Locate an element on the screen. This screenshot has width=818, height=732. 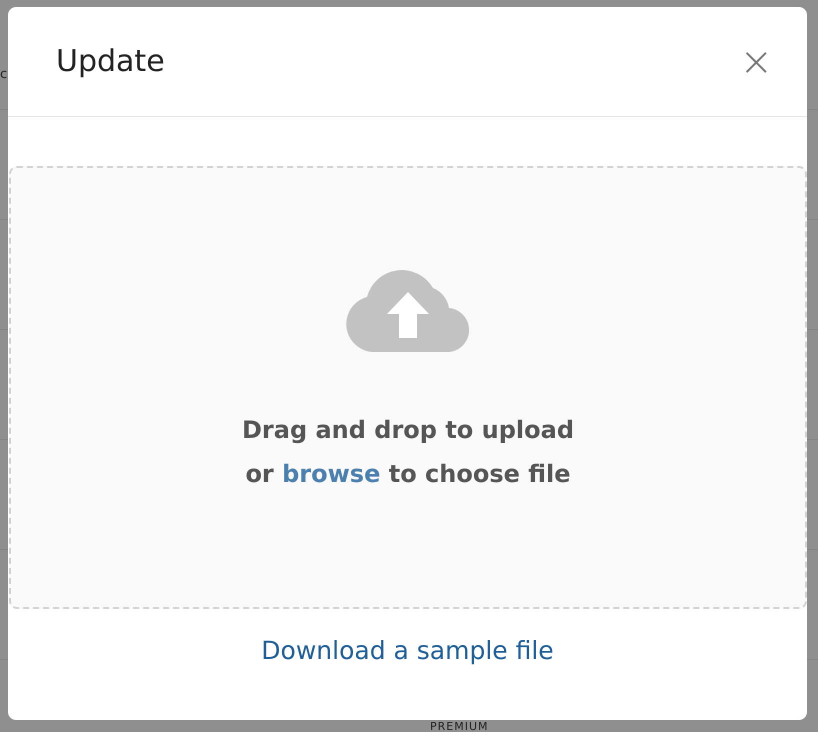
browse-link: browse is located at coordinates (331, 474).